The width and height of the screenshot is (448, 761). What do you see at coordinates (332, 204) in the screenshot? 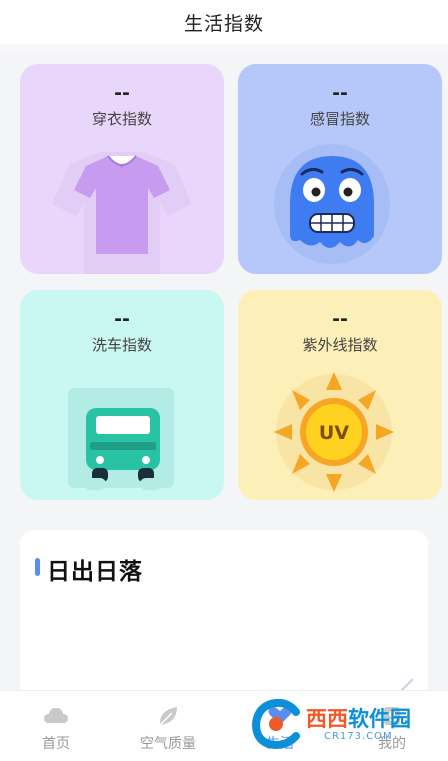
I see `cold-face-icon` at bounding box center [332, 204].